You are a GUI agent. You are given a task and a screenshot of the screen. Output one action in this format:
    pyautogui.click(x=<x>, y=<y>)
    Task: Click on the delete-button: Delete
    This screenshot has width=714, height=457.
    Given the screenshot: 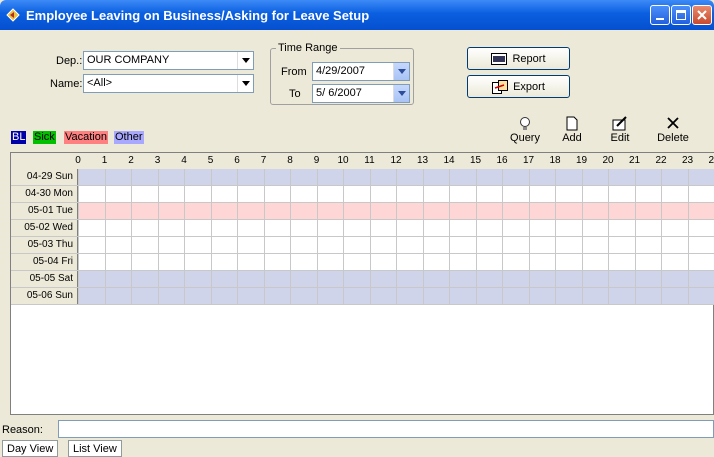 What is the action you would take?
    pyautogui.click(x=673, y=130)
    